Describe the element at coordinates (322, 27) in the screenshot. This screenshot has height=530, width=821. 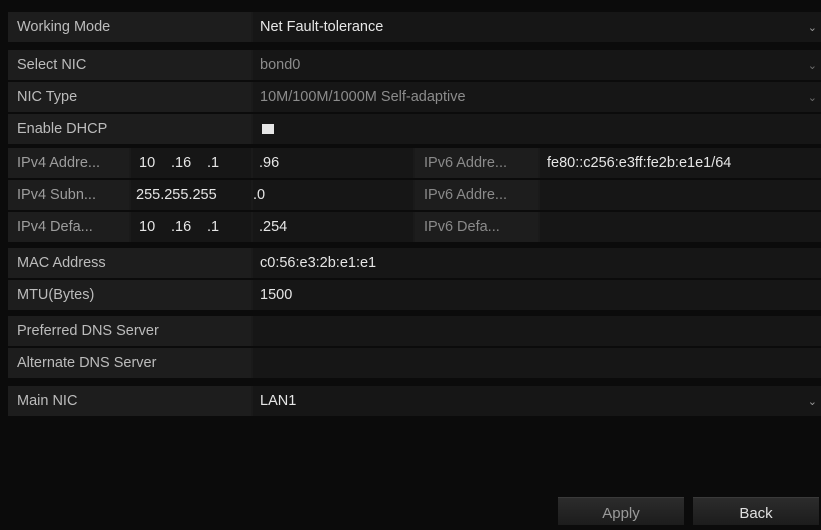
I see `working-mode-value: Net Fault-tolerance` at that location.